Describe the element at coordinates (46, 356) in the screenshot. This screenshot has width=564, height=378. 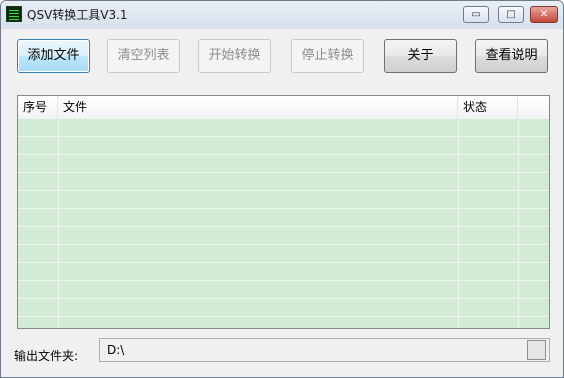
I see `output-folder-label: 输出文件夹:` at that location.